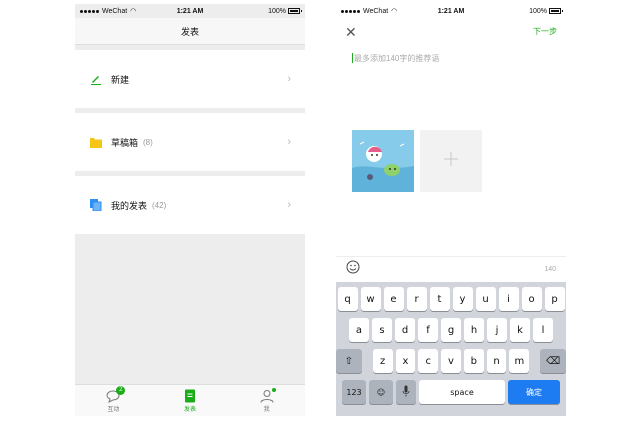 This screenshot has height=421, width=640. I want to click on photo-grid, so click(459, 161).